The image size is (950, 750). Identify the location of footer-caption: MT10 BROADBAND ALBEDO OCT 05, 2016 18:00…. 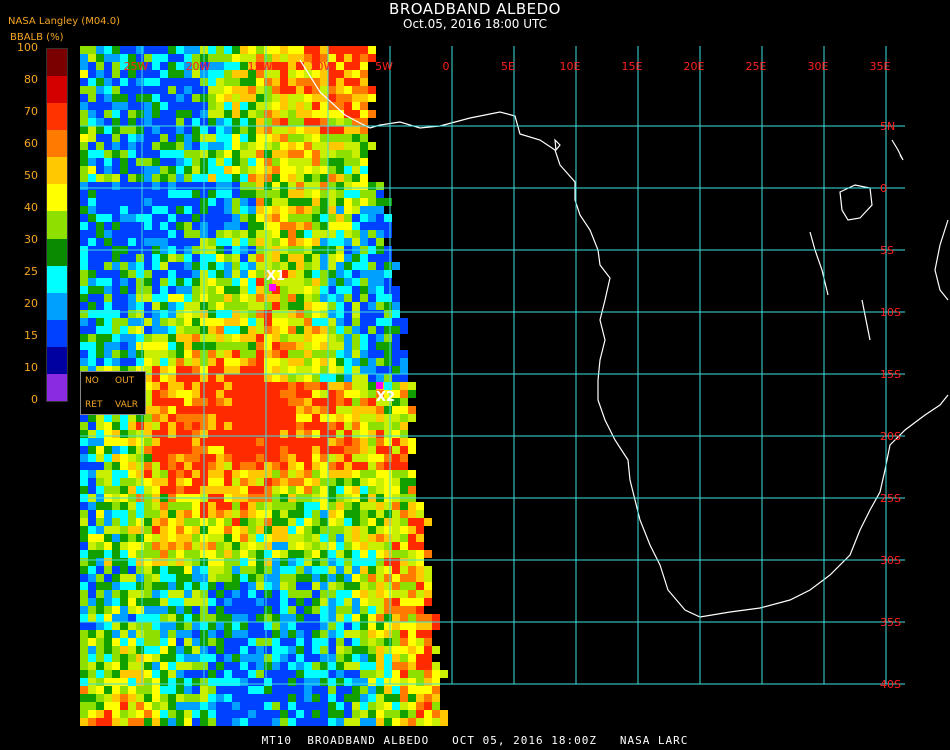
(475, 740).